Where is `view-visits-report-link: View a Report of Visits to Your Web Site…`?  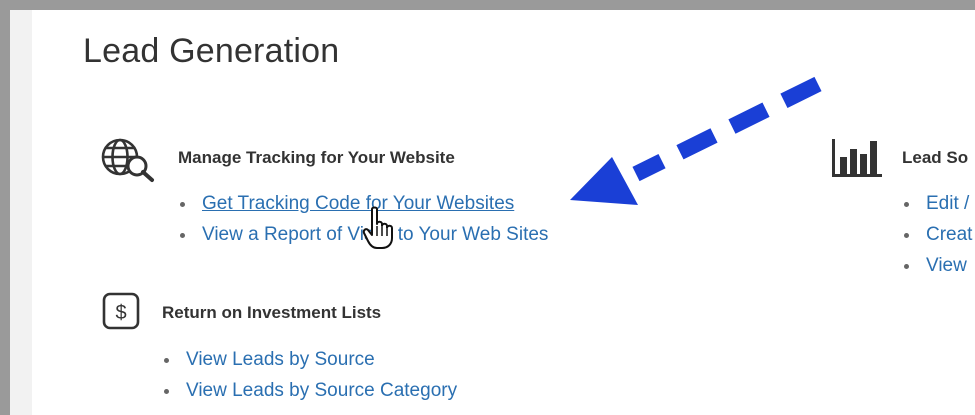 view-visits-report-link: View a Report of Visits to Your Web Site… is located at coordinates (375, 234).